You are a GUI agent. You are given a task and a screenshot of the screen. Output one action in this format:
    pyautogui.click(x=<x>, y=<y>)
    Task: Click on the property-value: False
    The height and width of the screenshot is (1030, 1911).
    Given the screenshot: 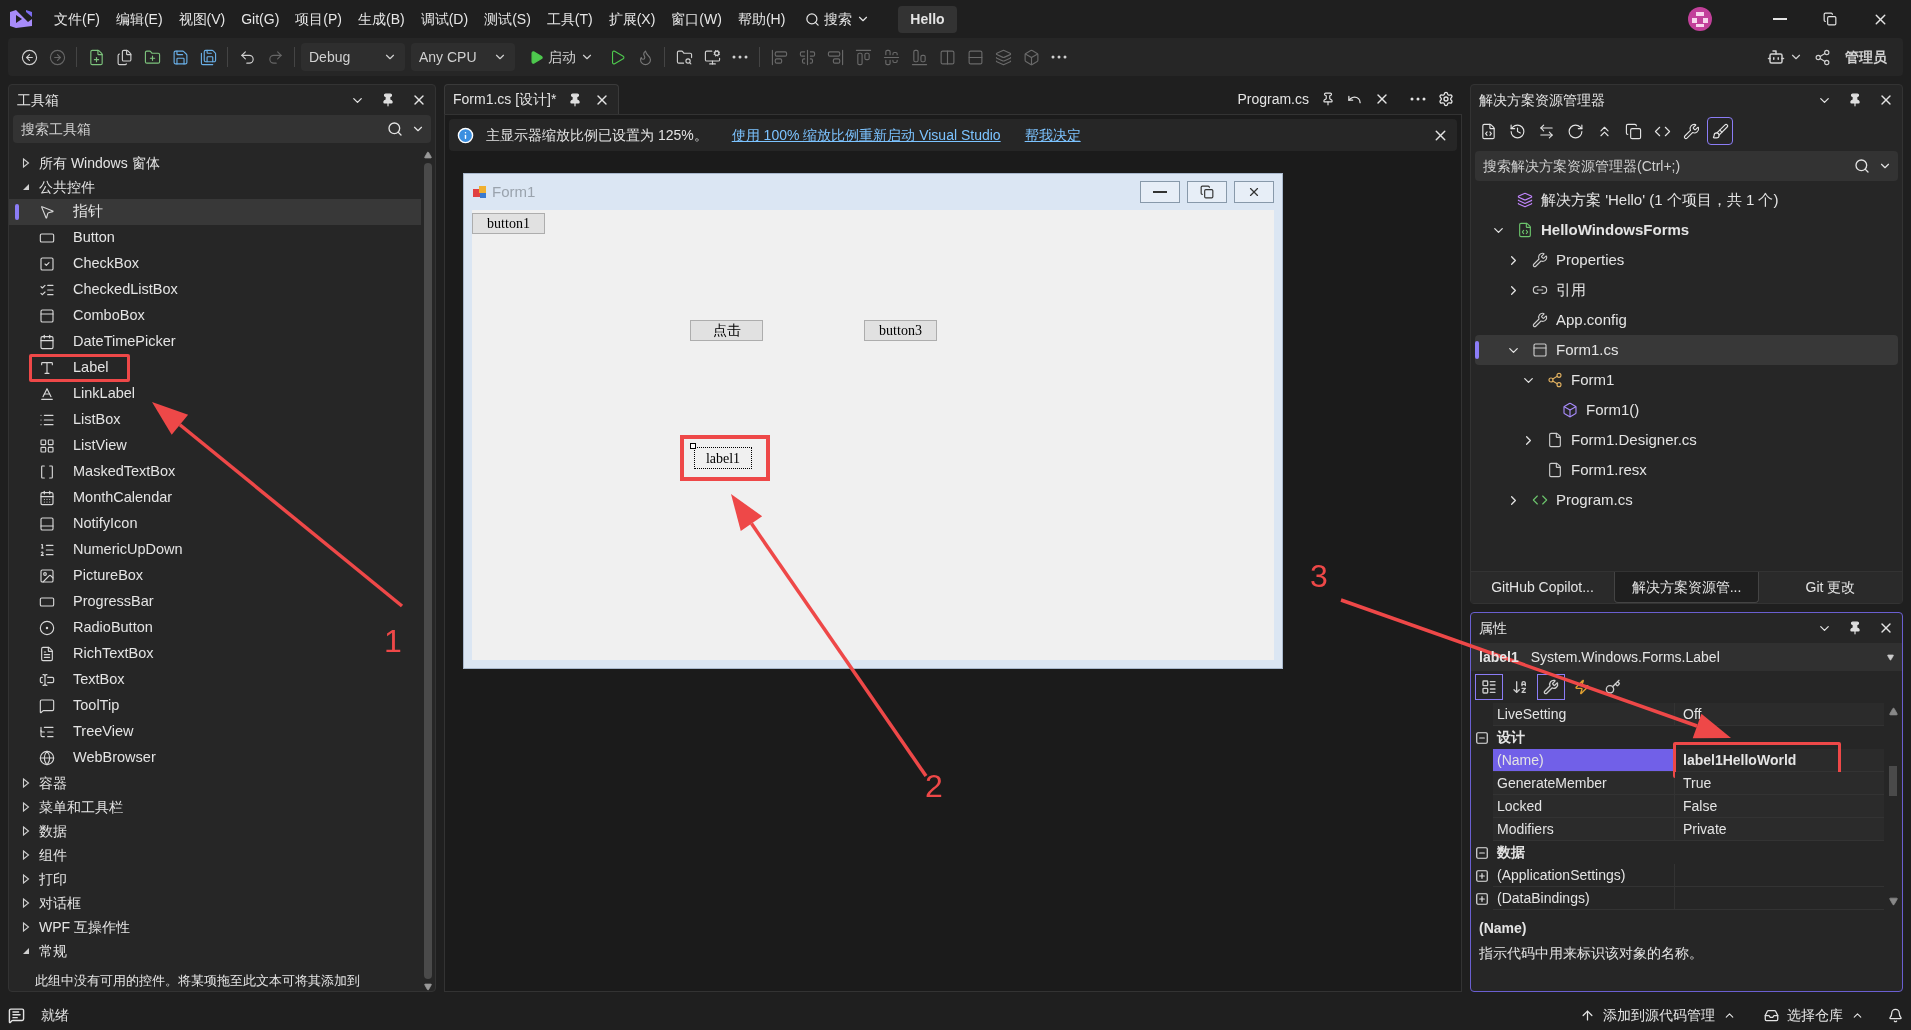 What is the action you would take?
    pyautogui.click(x=1779, y=806)
    